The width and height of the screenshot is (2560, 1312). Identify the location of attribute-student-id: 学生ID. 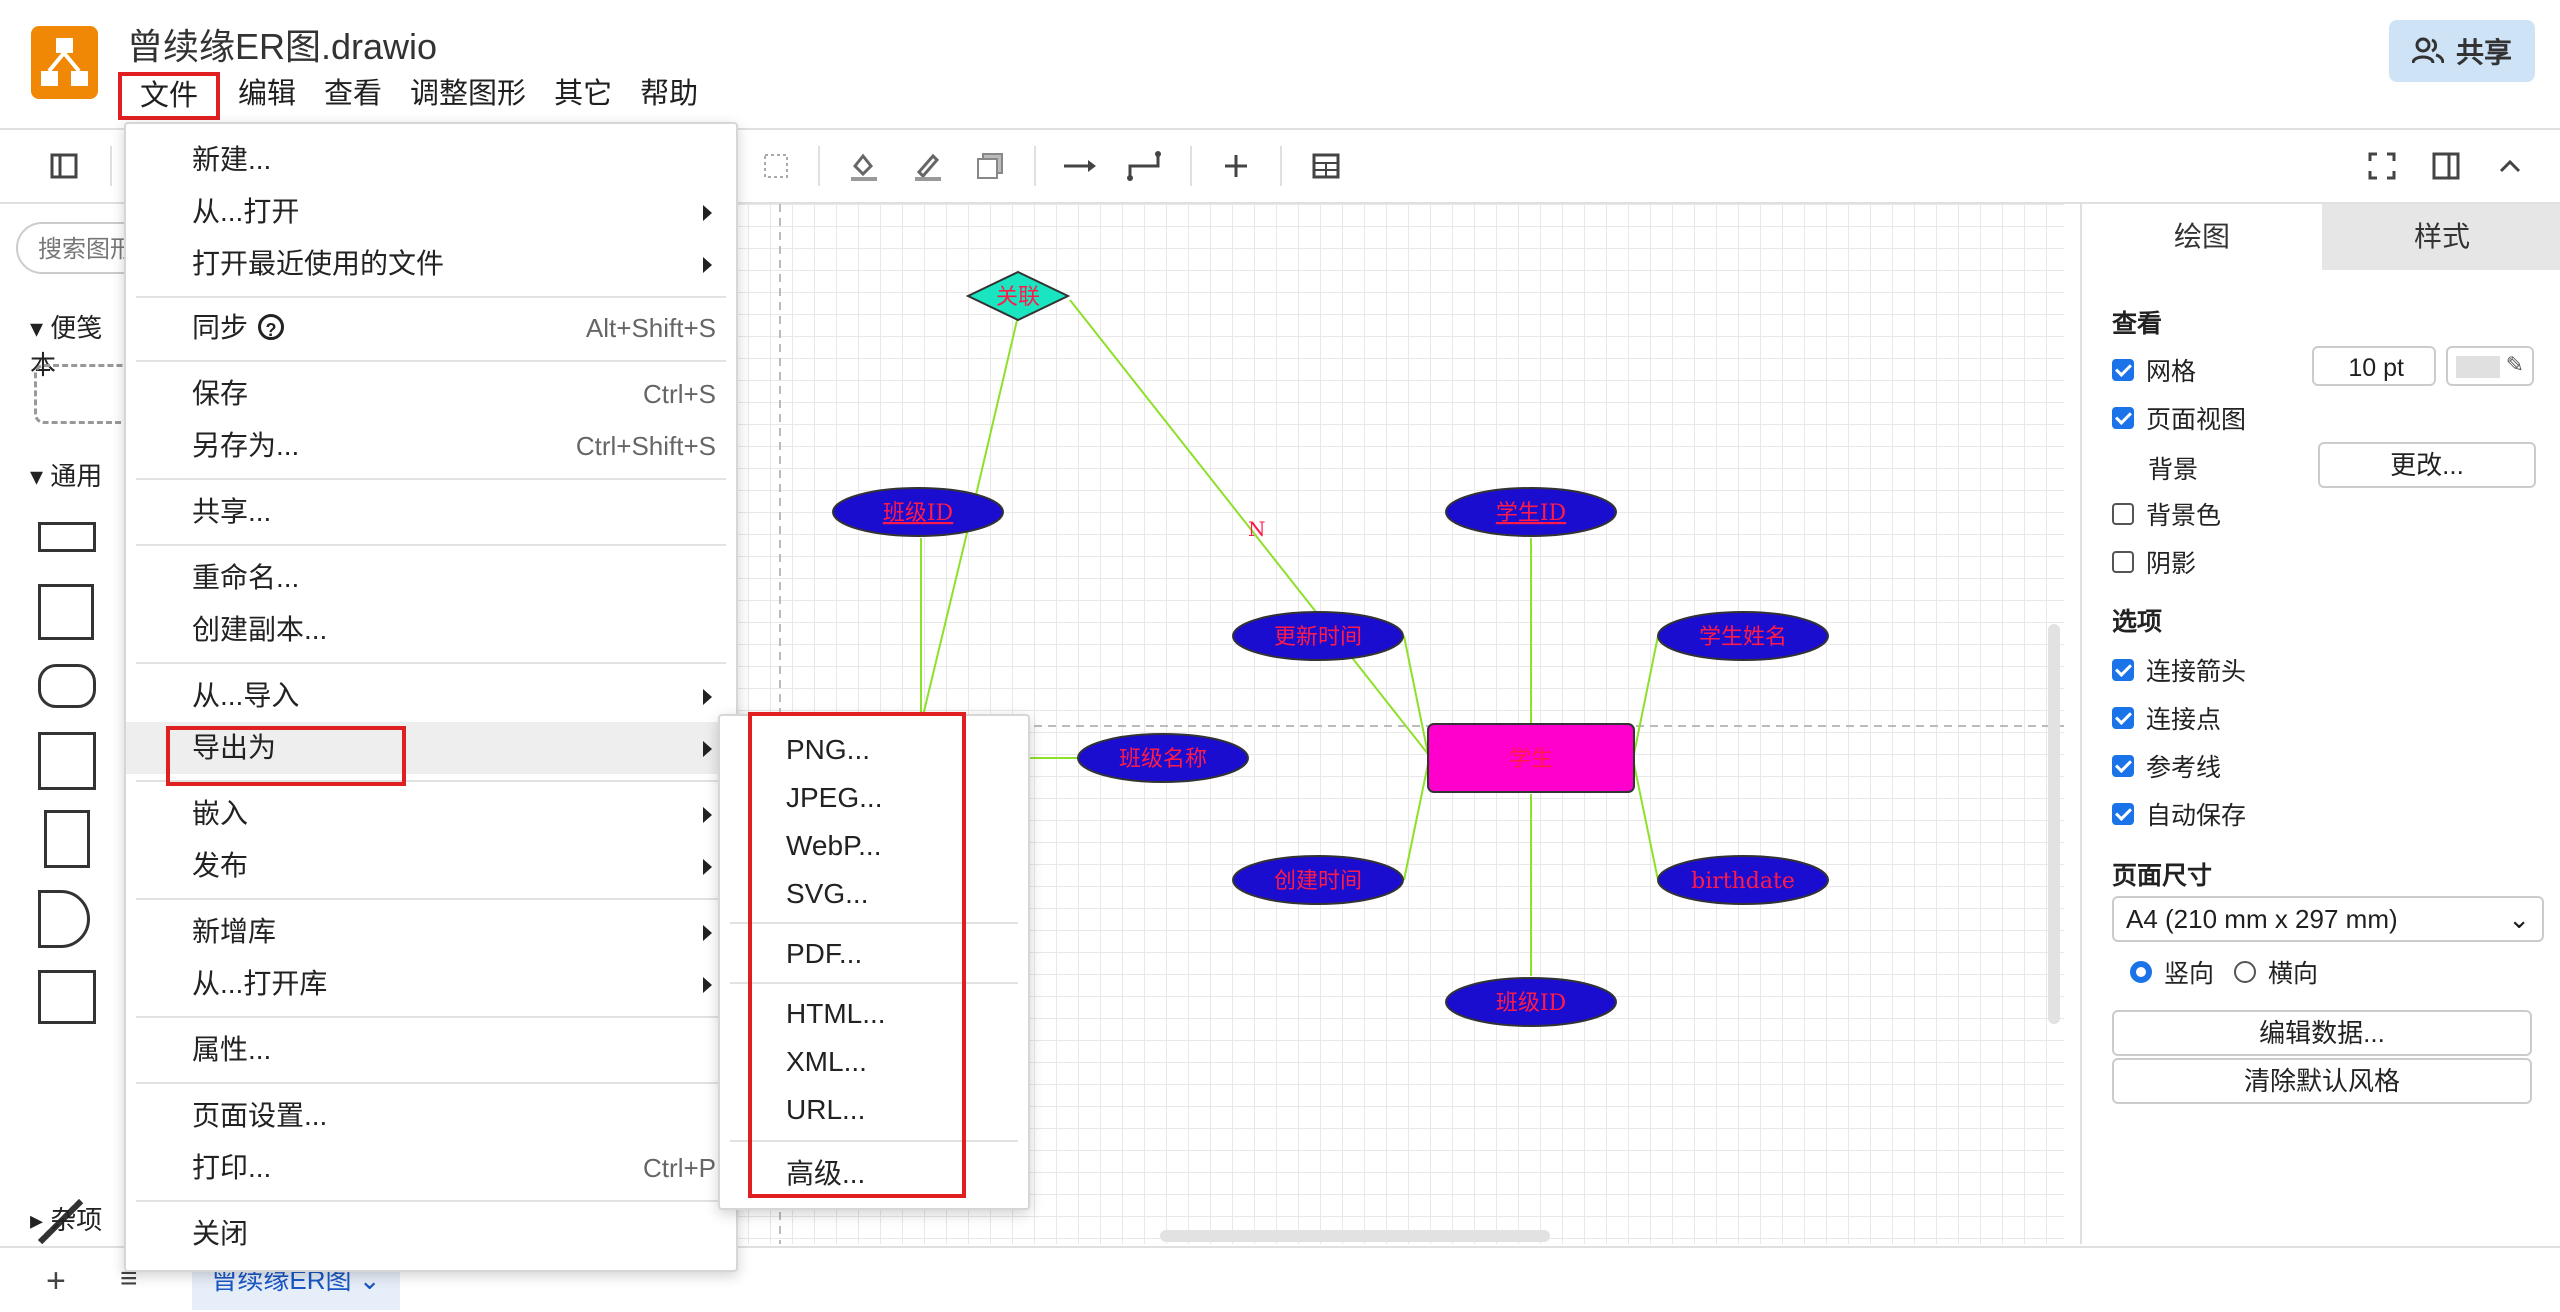
(1531, 512).